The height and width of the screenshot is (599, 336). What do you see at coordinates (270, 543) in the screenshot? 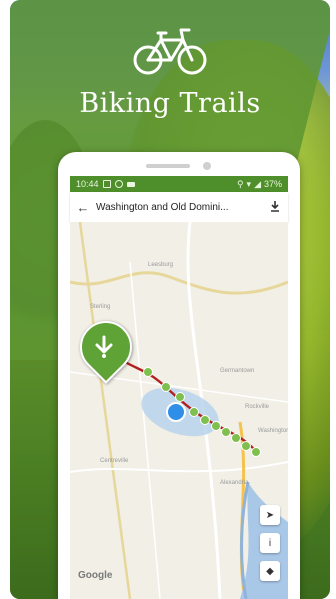
I see `info-icon: i` at bounding box center [270, 543].